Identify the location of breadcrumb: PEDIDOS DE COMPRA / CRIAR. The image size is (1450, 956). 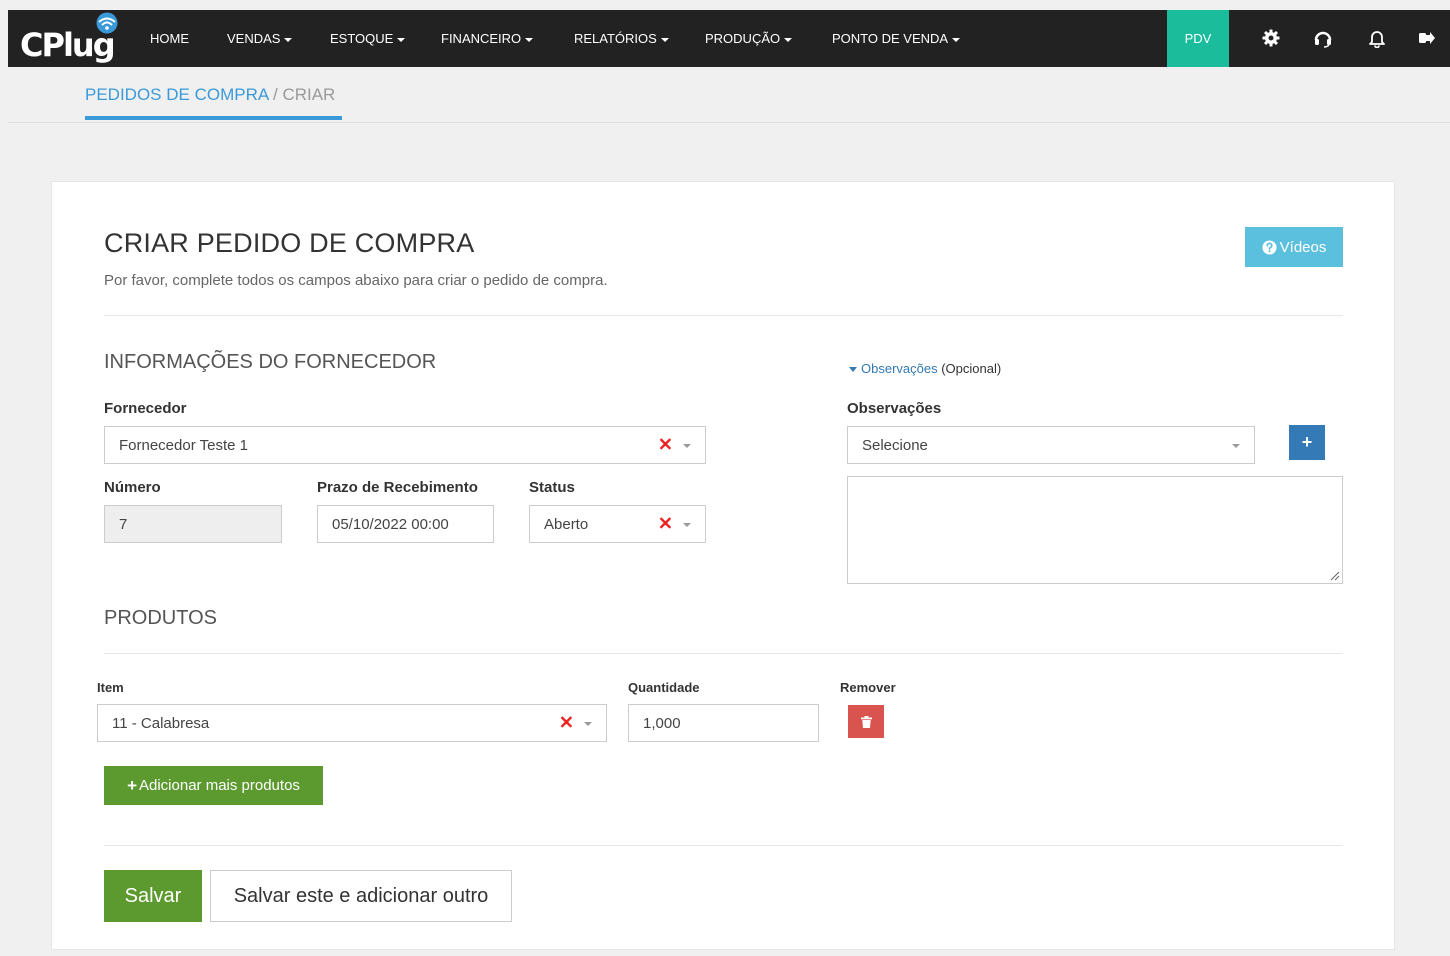
(210, 95).